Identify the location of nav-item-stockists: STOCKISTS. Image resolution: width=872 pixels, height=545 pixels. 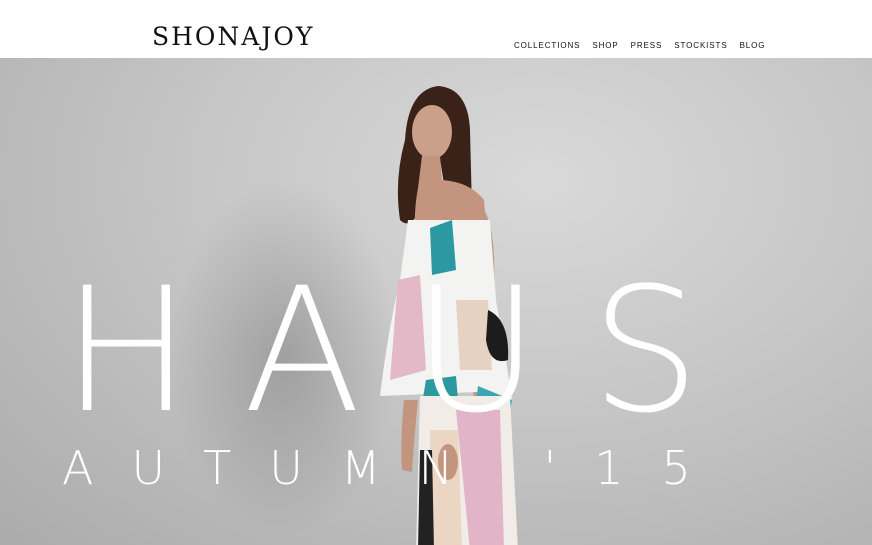
(700, 45).